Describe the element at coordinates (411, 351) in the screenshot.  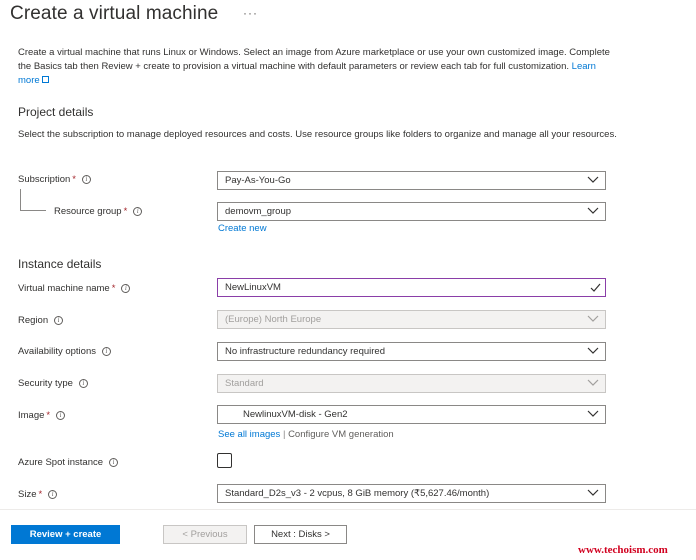
I see `availability-dropdown: No infrastructure redundancy required` at that location.